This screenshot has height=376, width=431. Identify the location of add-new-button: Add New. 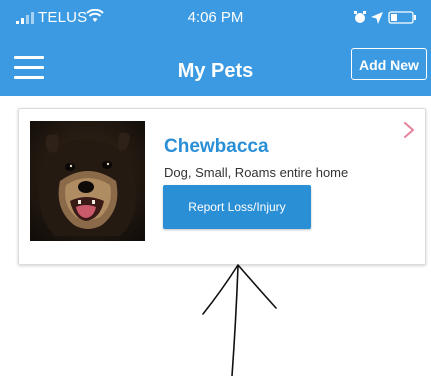
(389, 64).